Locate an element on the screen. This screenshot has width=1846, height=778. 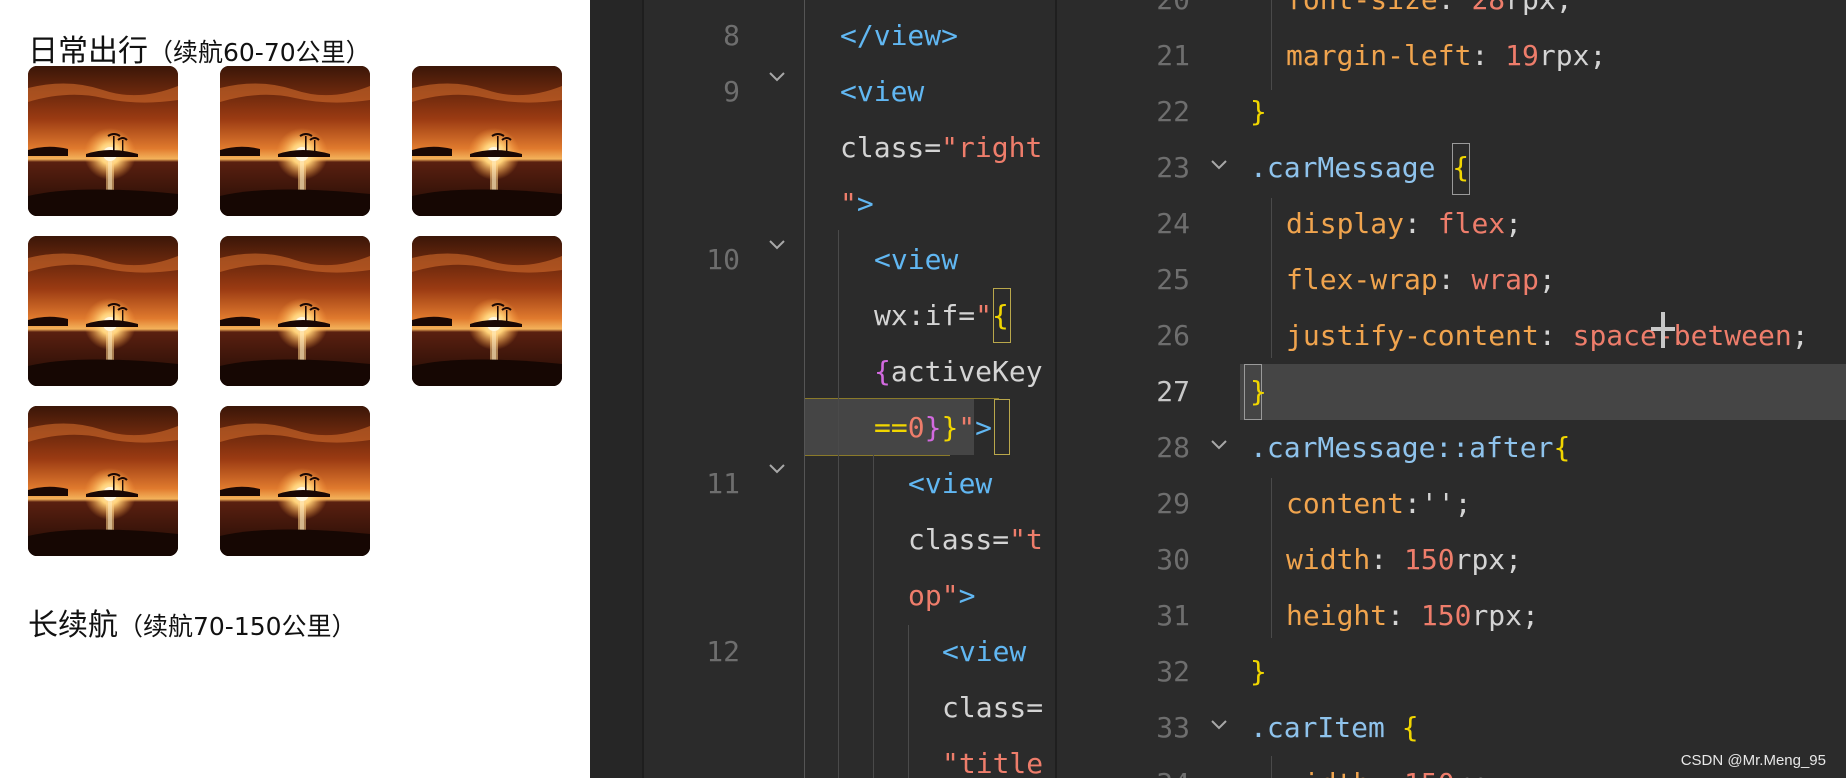
code-line: ==0}}"> is located at coordinates (933, 428).